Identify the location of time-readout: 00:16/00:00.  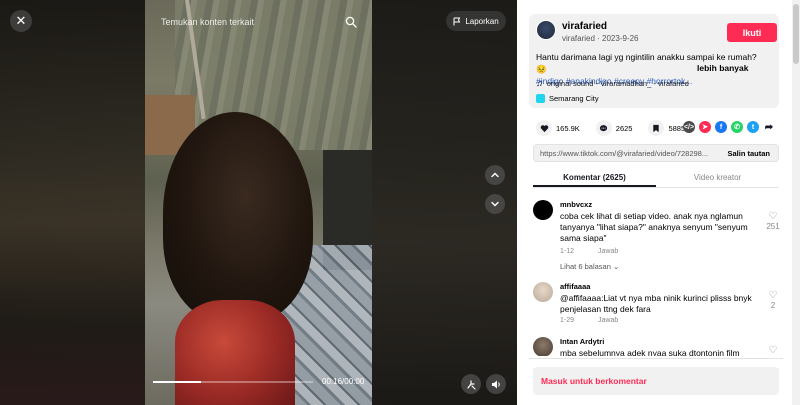
(343, 381).